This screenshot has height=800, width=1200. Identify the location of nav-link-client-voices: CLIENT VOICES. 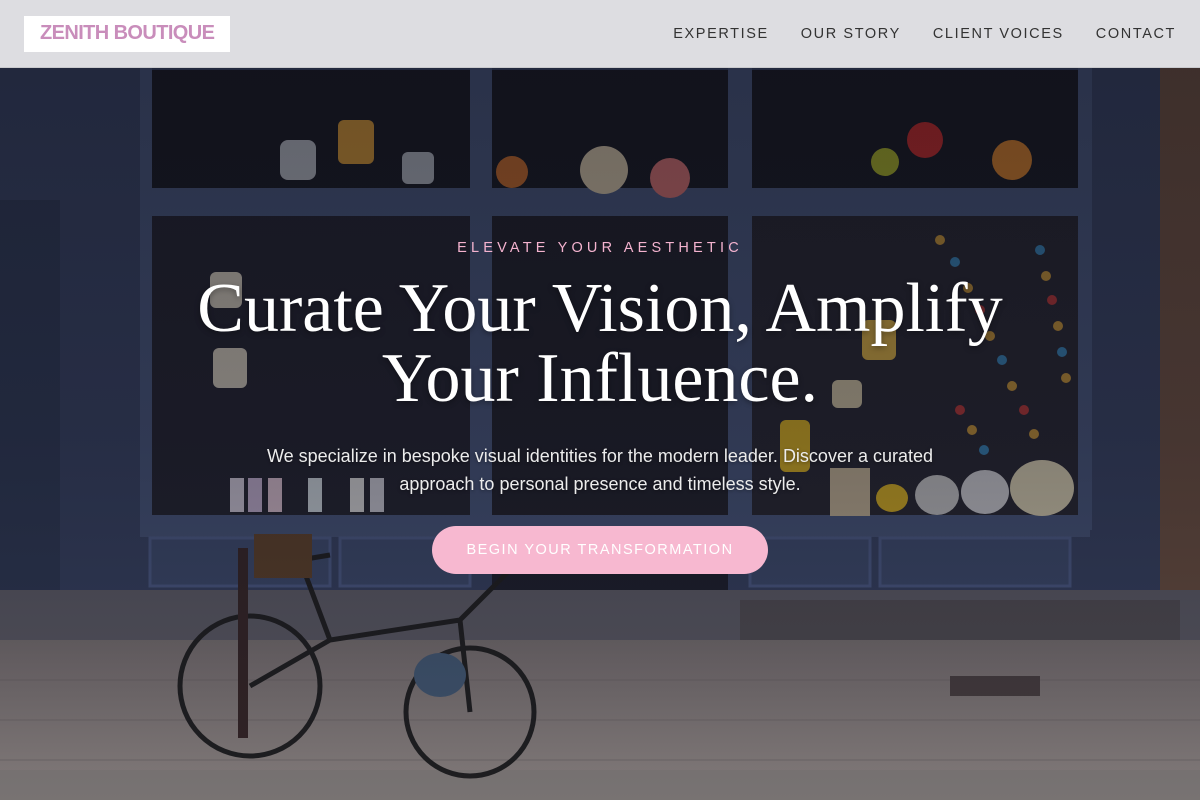
(998, 34).